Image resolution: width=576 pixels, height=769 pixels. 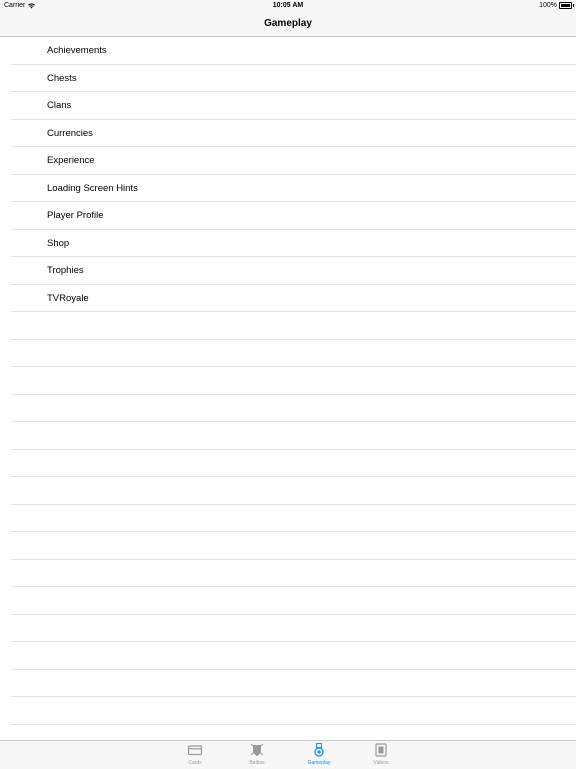 I want to click on tab-gameplay: Gameplay, so click(x=319, y=754).